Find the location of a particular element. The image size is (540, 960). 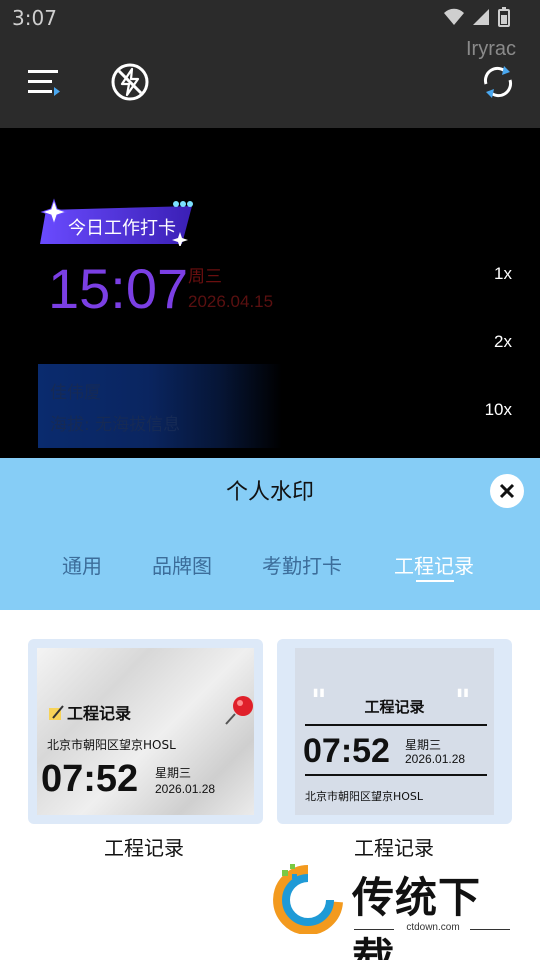

watermark-badge: 今日工作打卡 is located at coordinates (118, 224).